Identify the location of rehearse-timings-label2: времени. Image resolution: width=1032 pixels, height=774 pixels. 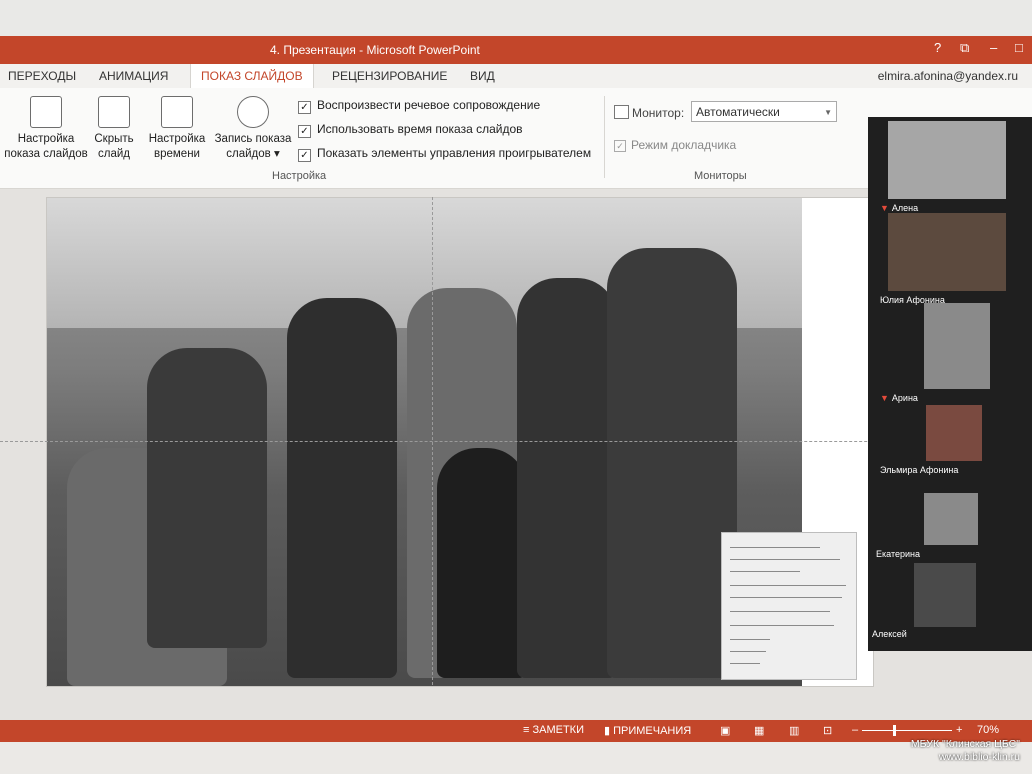
(177, 154).